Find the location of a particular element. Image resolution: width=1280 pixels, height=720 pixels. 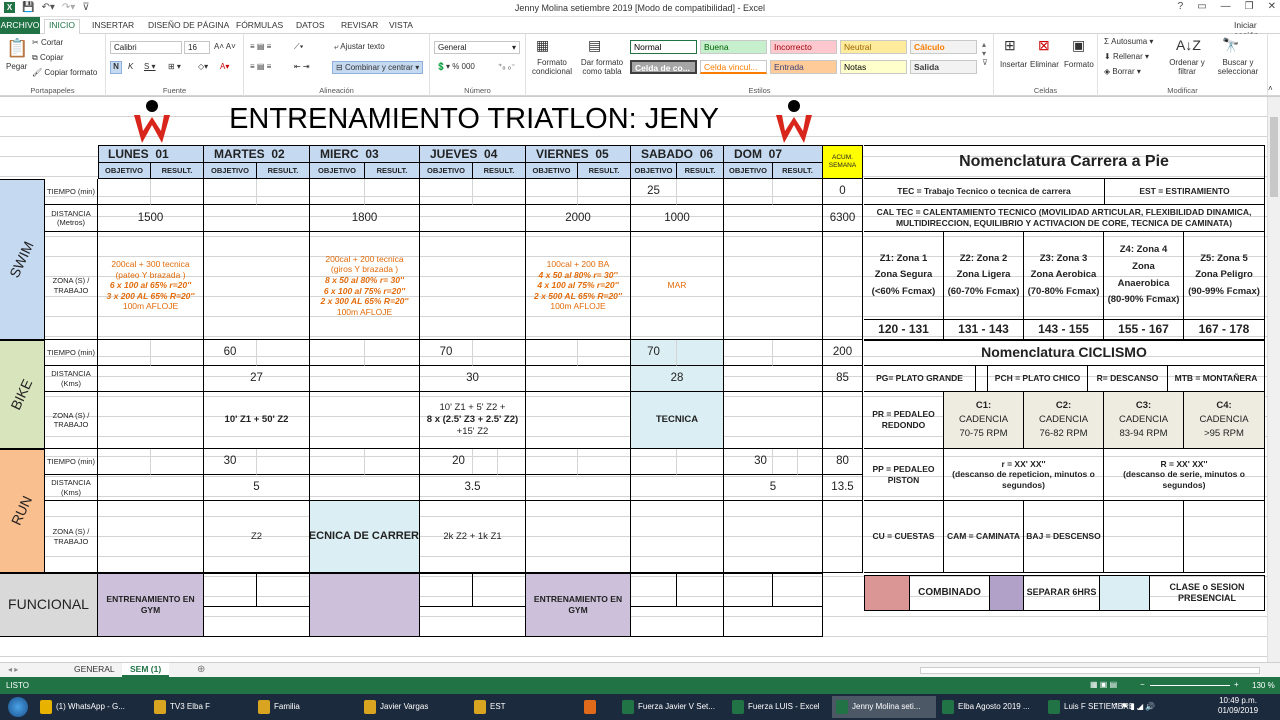

currency-icon: 💲▾ % 000 is located at coordinates (455, 66).